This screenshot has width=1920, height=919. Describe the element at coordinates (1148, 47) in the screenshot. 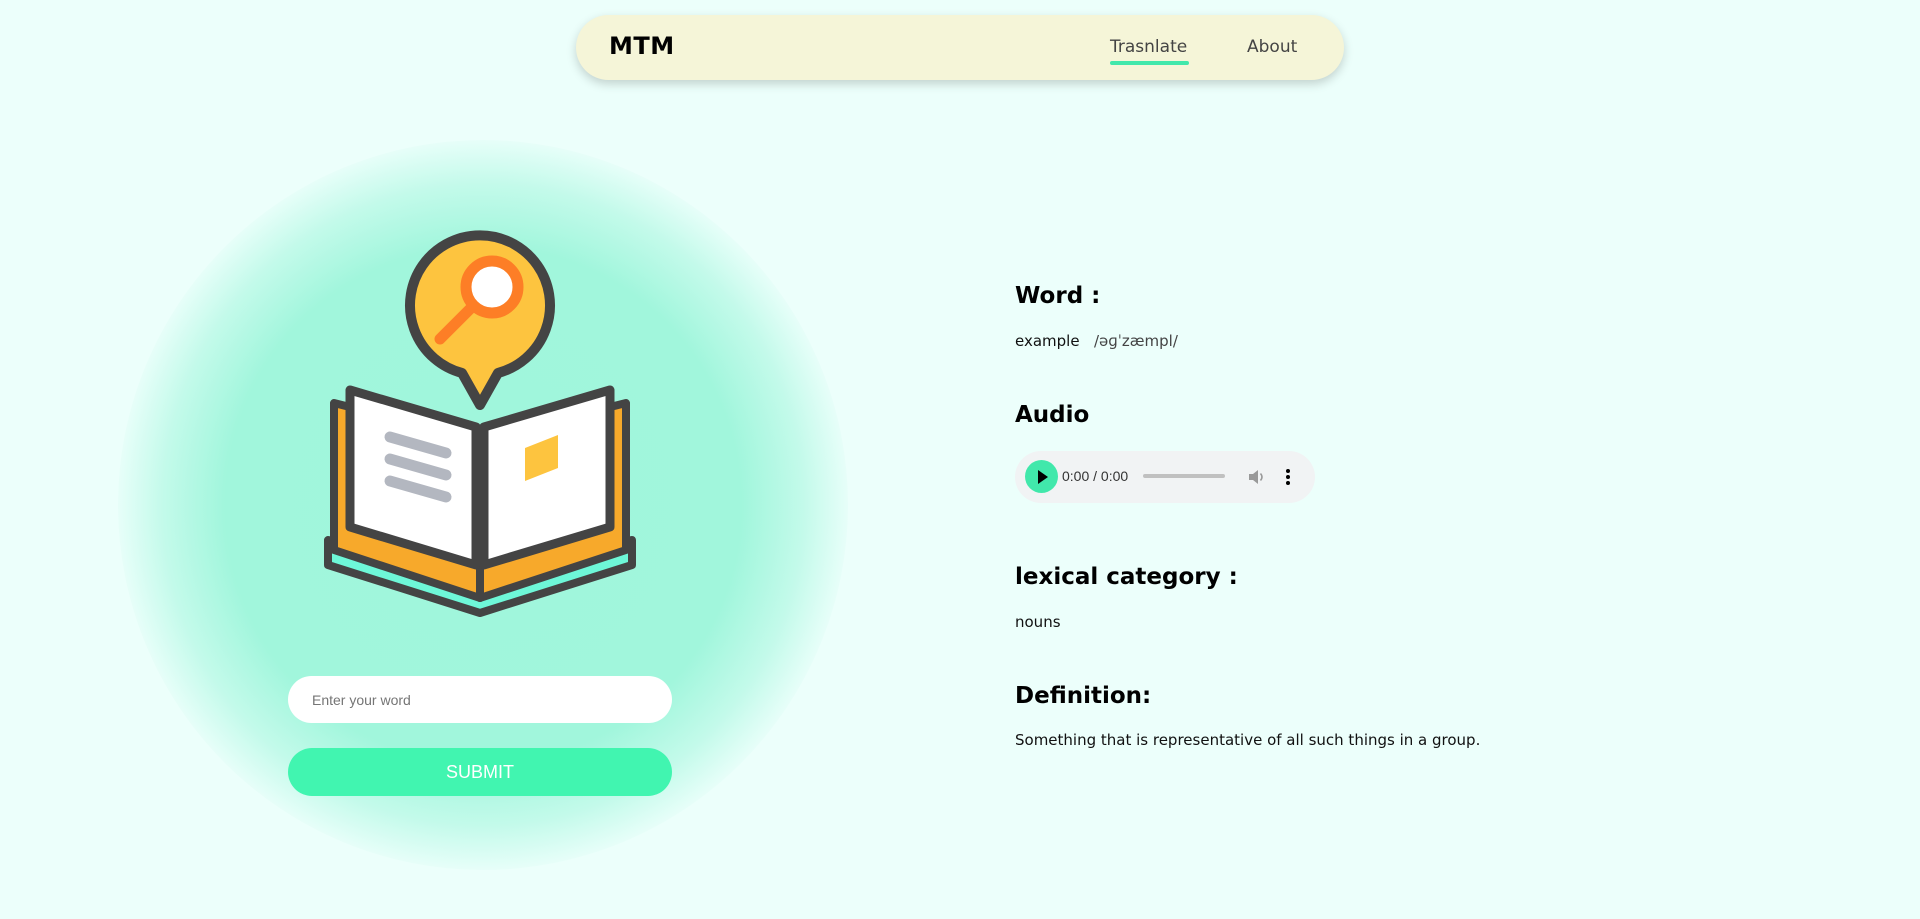

I see `nav-link-translate: Trasnlate` at that location.